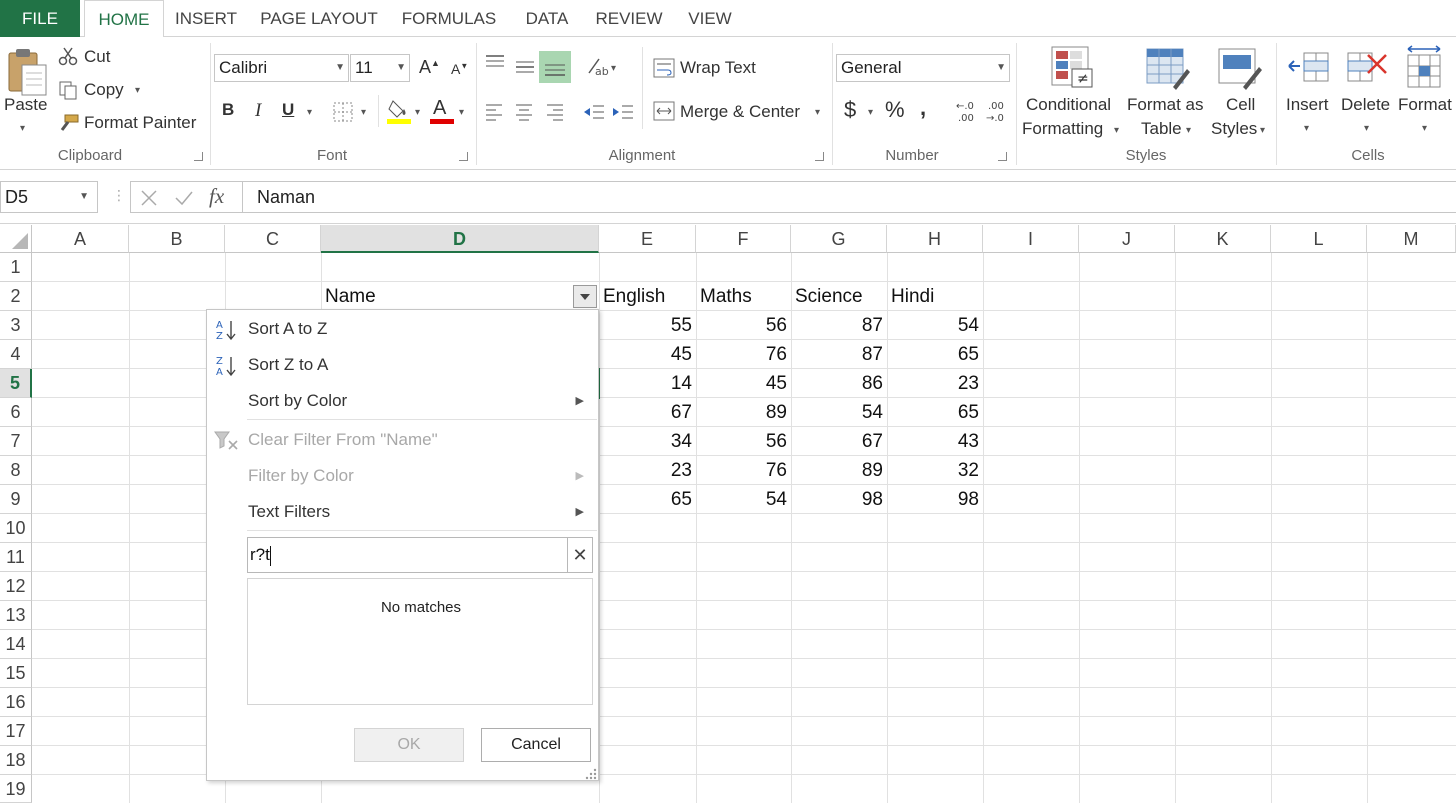 This screenshot has width=1456, height=803. What do you see at coordinates (579, 555) in the screenshot?
I see `clear-search-button: ✕` at bounding box center [579, 555].